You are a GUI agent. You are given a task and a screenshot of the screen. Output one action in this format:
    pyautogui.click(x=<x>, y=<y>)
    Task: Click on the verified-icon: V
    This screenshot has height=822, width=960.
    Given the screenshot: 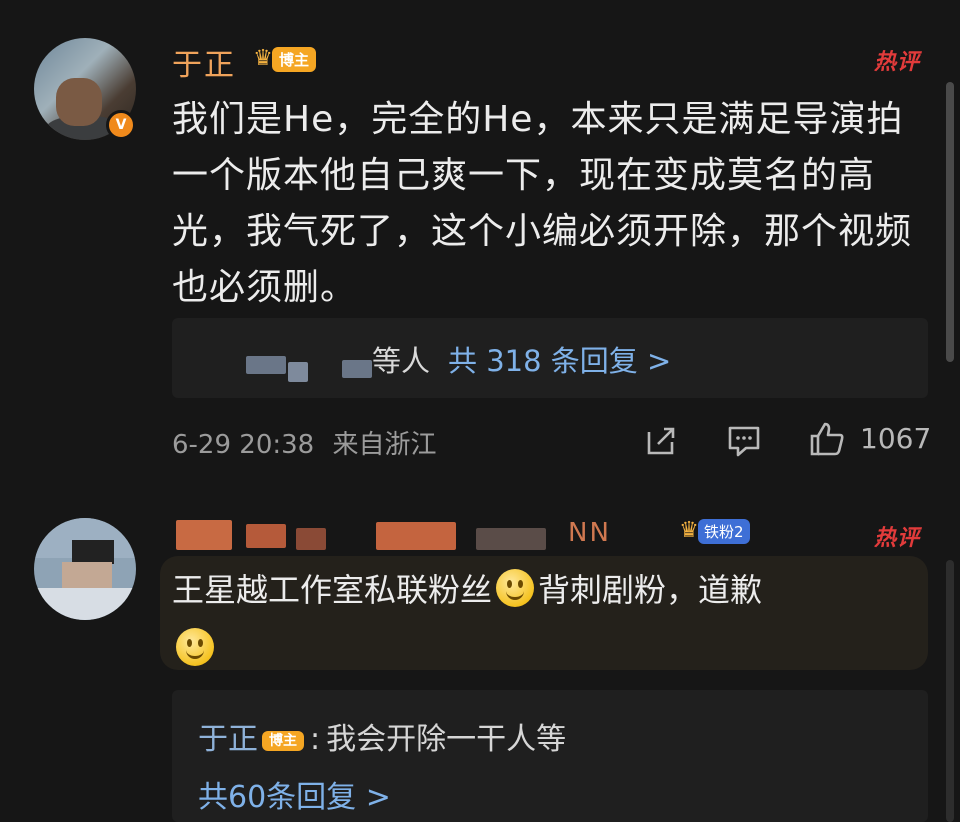 What is the action you would take?
    pyautogui.click(x=121, y=125)
    